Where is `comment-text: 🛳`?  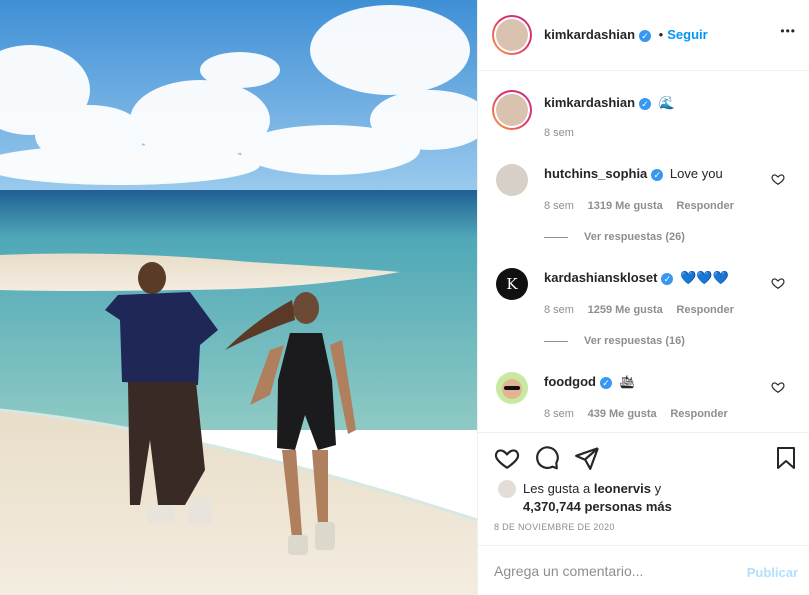 comment-text: 🛳 is located at coordinates (627, 381).